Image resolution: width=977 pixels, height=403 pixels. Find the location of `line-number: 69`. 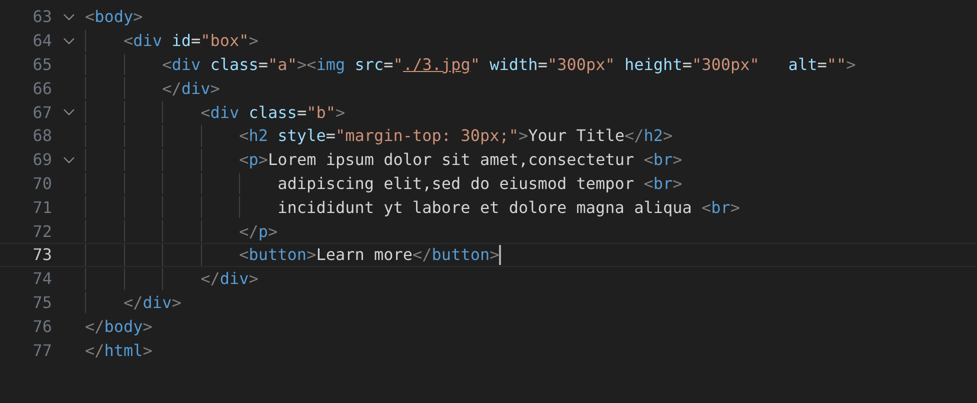

line-number: 69 is located at coordinates (42, 160).